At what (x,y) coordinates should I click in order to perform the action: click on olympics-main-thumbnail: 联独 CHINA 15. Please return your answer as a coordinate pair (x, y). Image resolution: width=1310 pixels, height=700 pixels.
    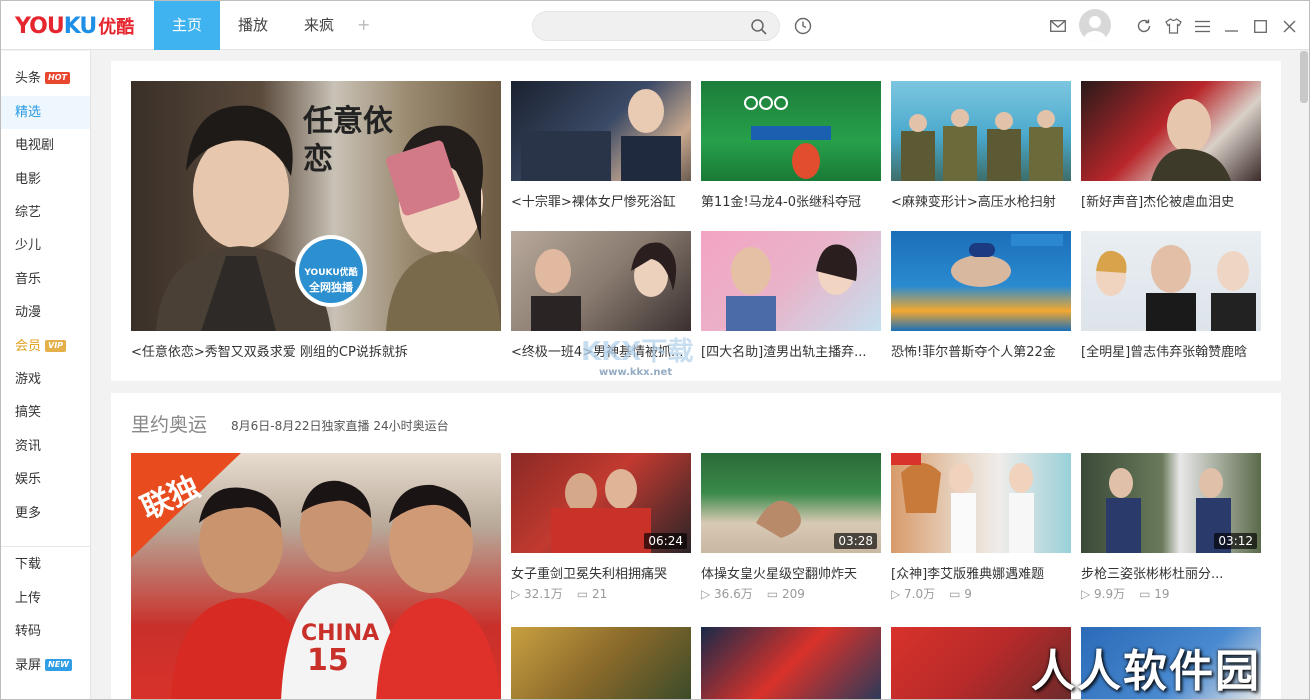
    Looking at the image, I should click on (316, 576).